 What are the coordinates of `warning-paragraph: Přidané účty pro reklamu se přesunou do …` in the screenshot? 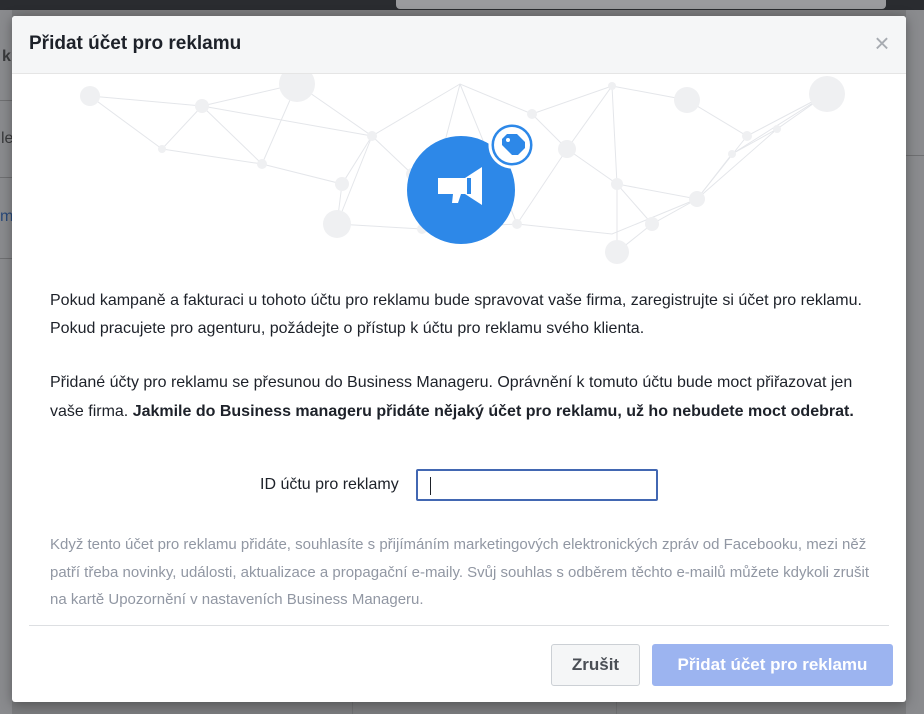 It's located at (460, 397).